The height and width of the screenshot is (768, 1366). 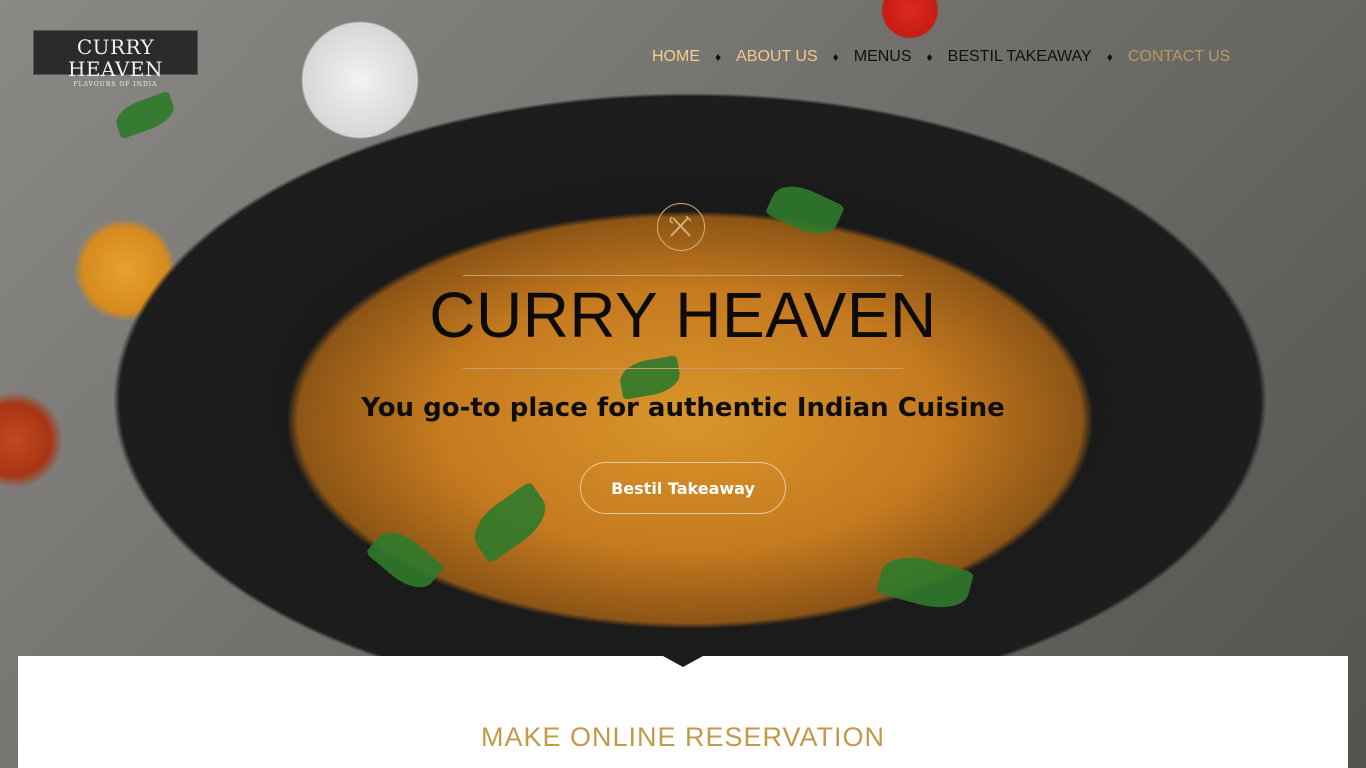 I want to click on logo-tagline: FLAVOURS OF INDIA, so click(x=115, y=84).